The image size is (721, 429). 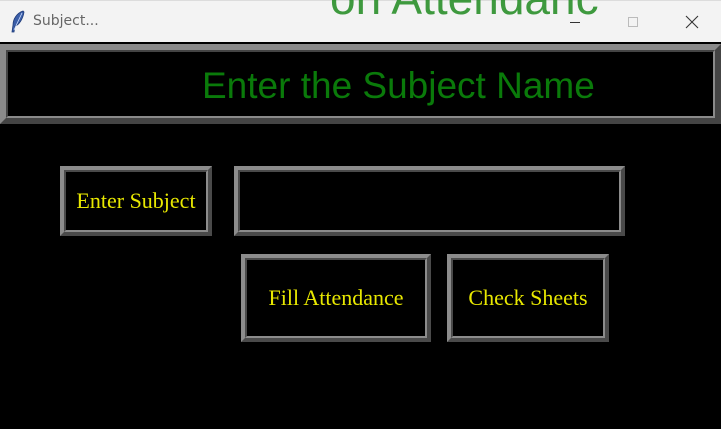 I want to click on subject-label-box: Enter Subject, so click(x=136, y=201).